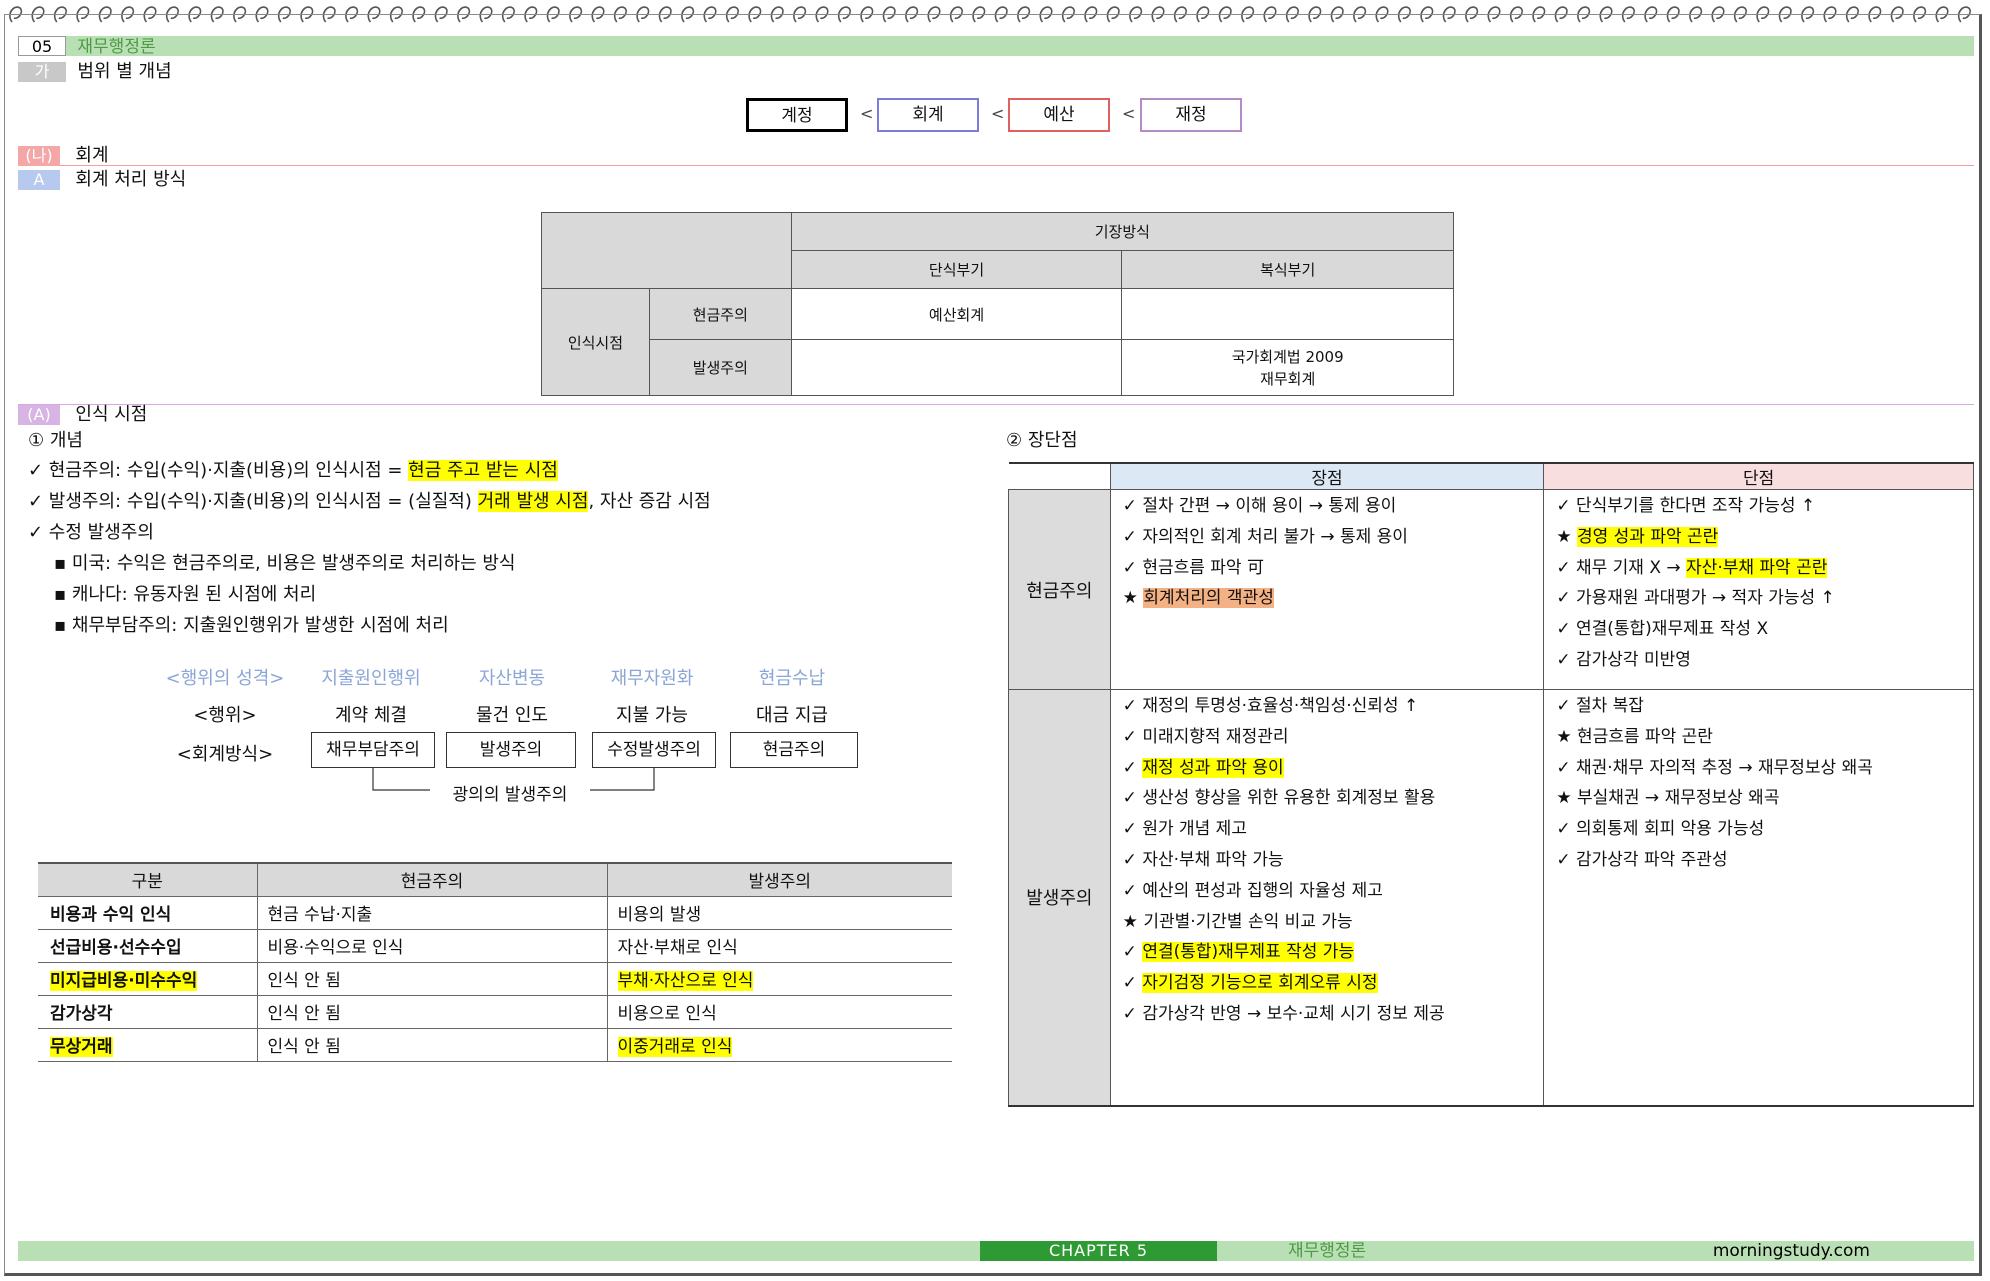 The image size is (1990, 1281). I want to click on section-scope-concepts: 가 범위 별 개념, so click(996, 72).